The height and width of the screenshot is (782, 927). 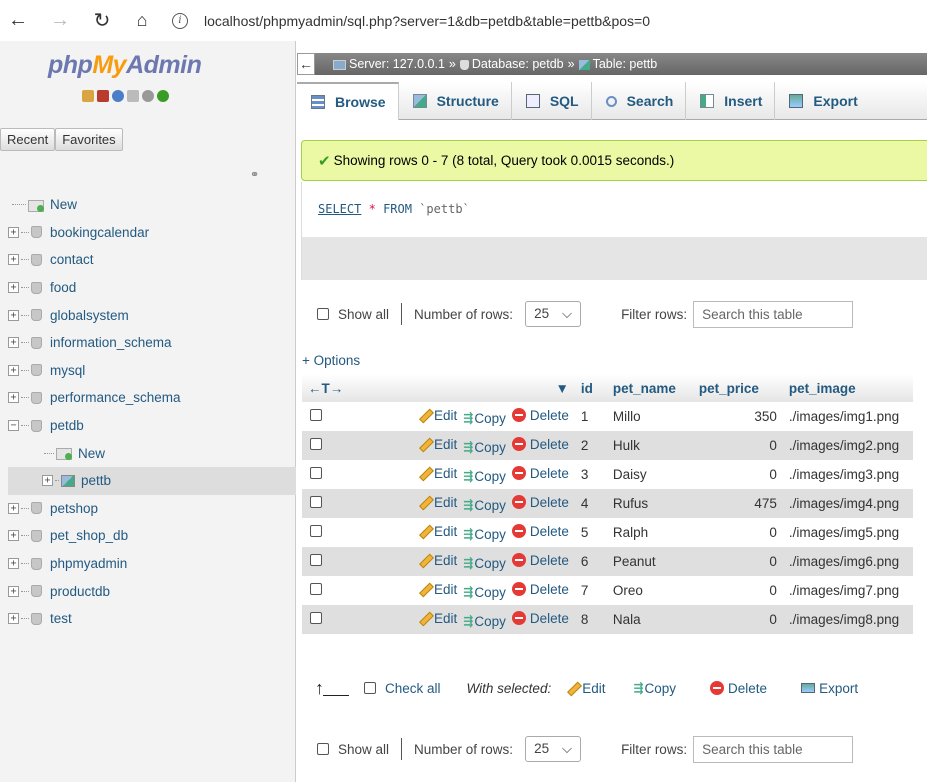 I want to click on cell-pet-name: Nala, so click(x=649, y=619).